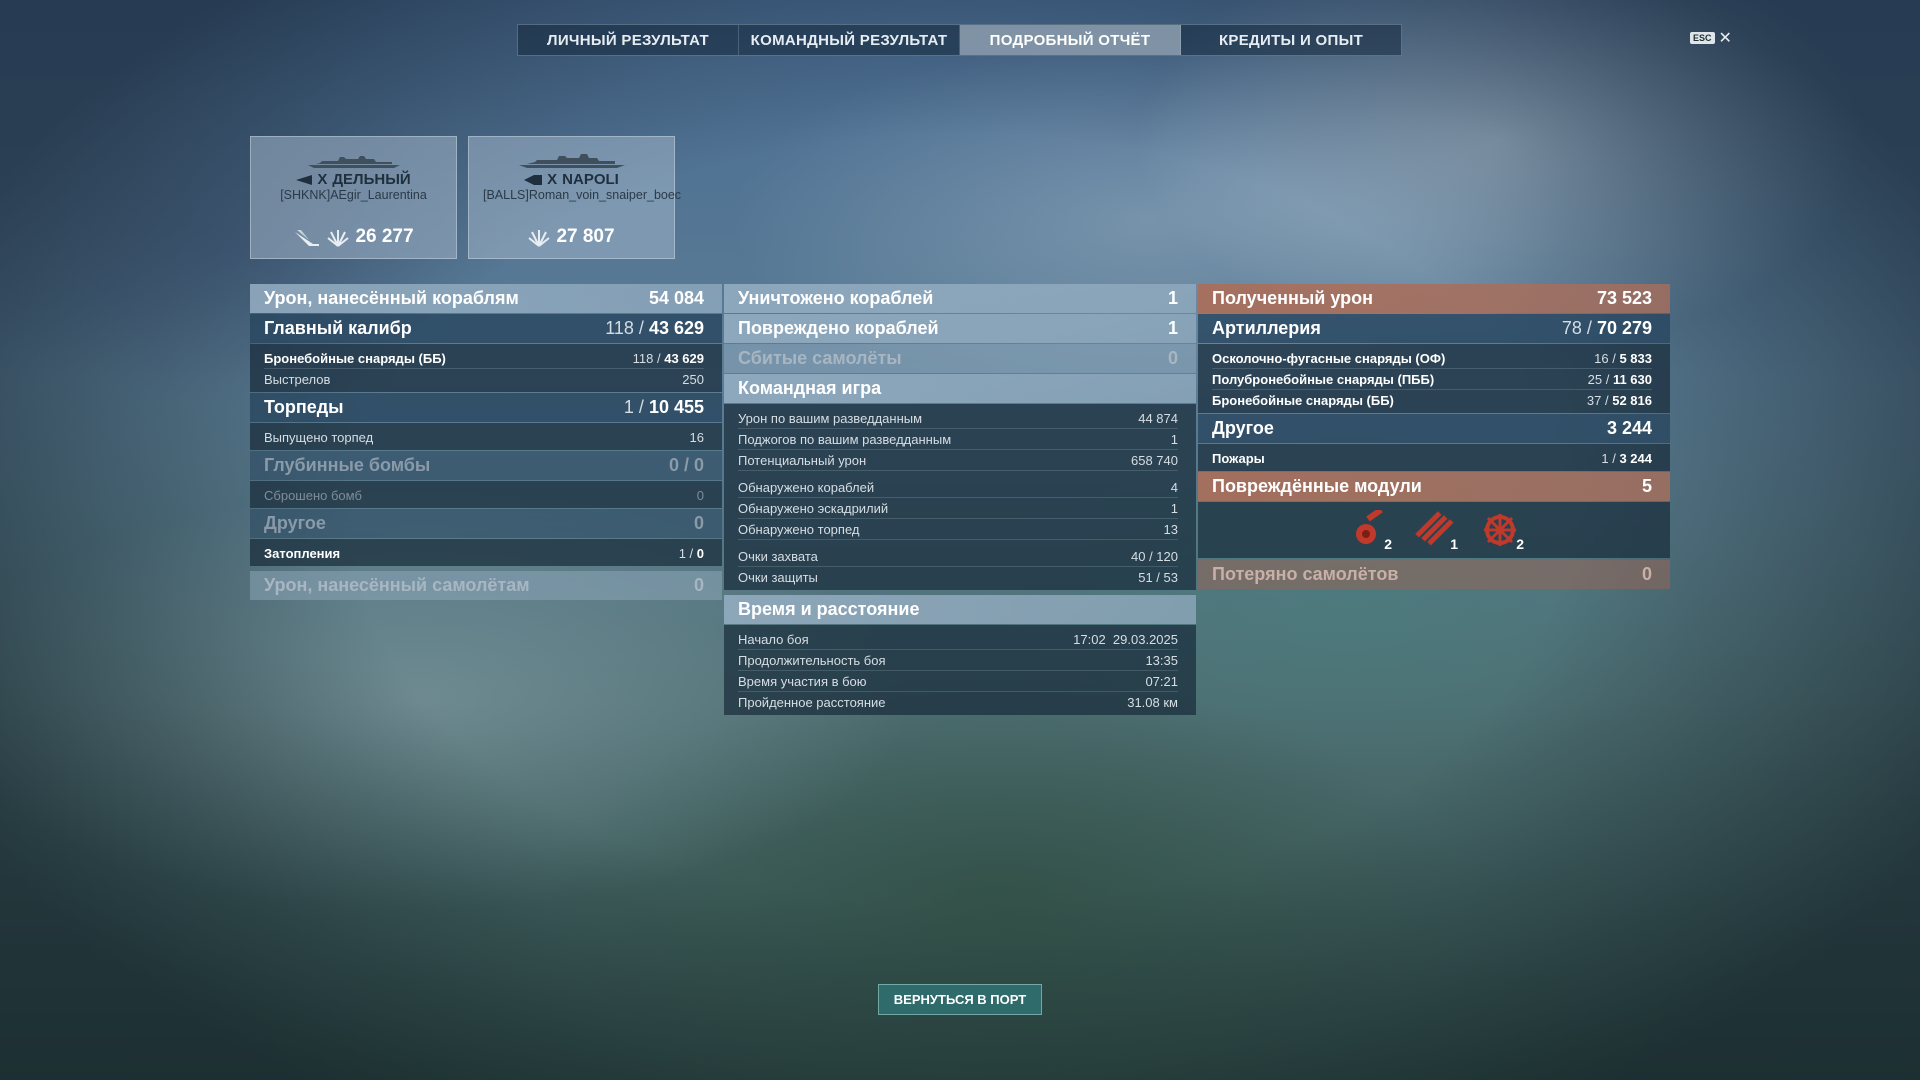 The height and width of the screenshot is (1080, 1920). What do you see at coordinates (628, 40) in the screenshot?
I see `tab-personal-result: ЛИЧНЫЙ РЕЗУЛЬТАТ` at bounding box center [628, 40].